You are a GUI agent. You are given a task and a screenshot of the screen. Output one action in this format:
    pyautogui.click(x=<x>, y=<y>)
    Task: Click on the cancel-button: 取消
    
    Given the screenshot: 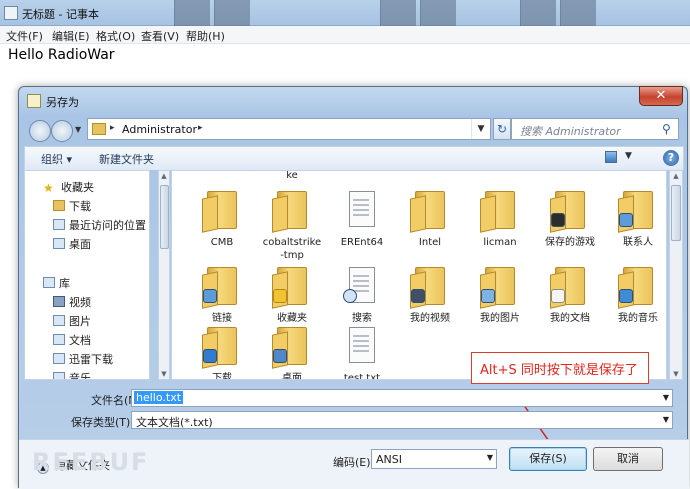 What is the action you would take?
    pyautogui.click(x=628, y=459)
    